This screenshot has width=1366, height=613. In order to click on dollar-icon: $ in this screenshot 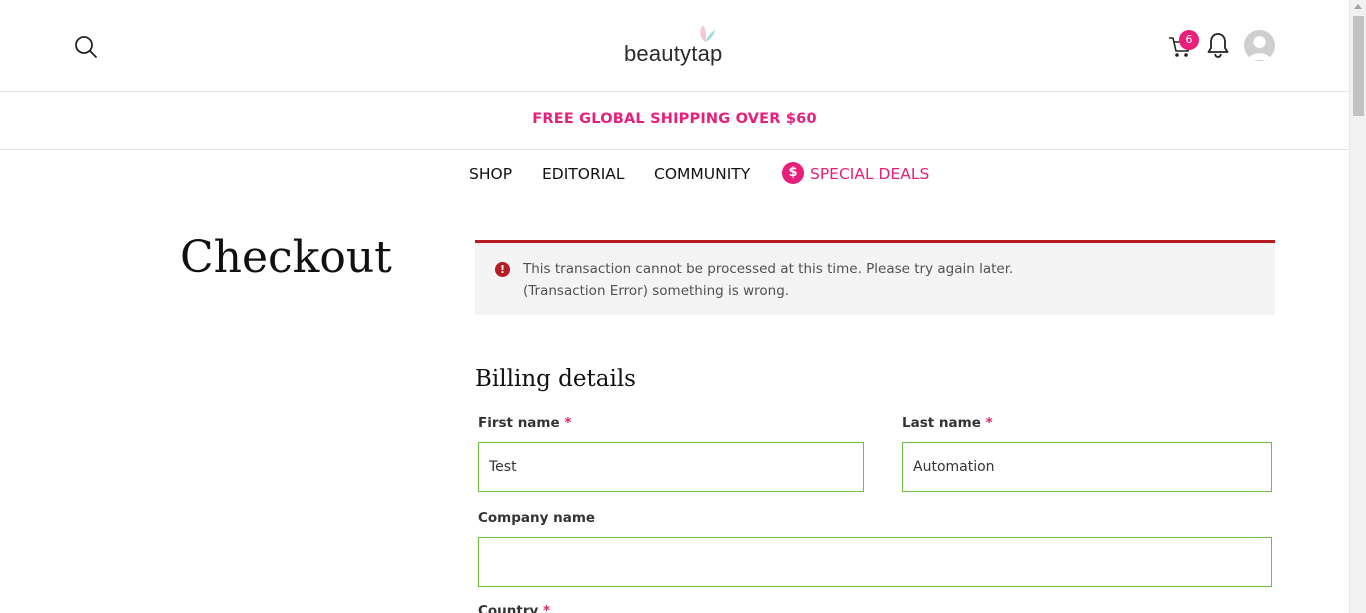, I will do `click(793, 172)`.